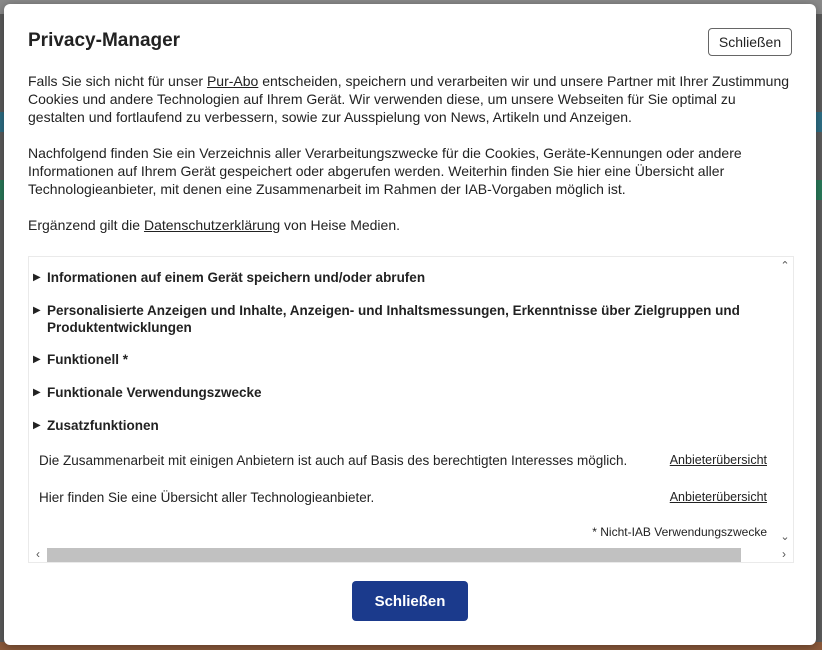 Image resolution: width=822 pixels, height=650 pixels. What do you see at coordinates (103, 425) in the screenshot?
I see `purpose-label: Zusatzfunktionen` at bounding box center [103, 425].